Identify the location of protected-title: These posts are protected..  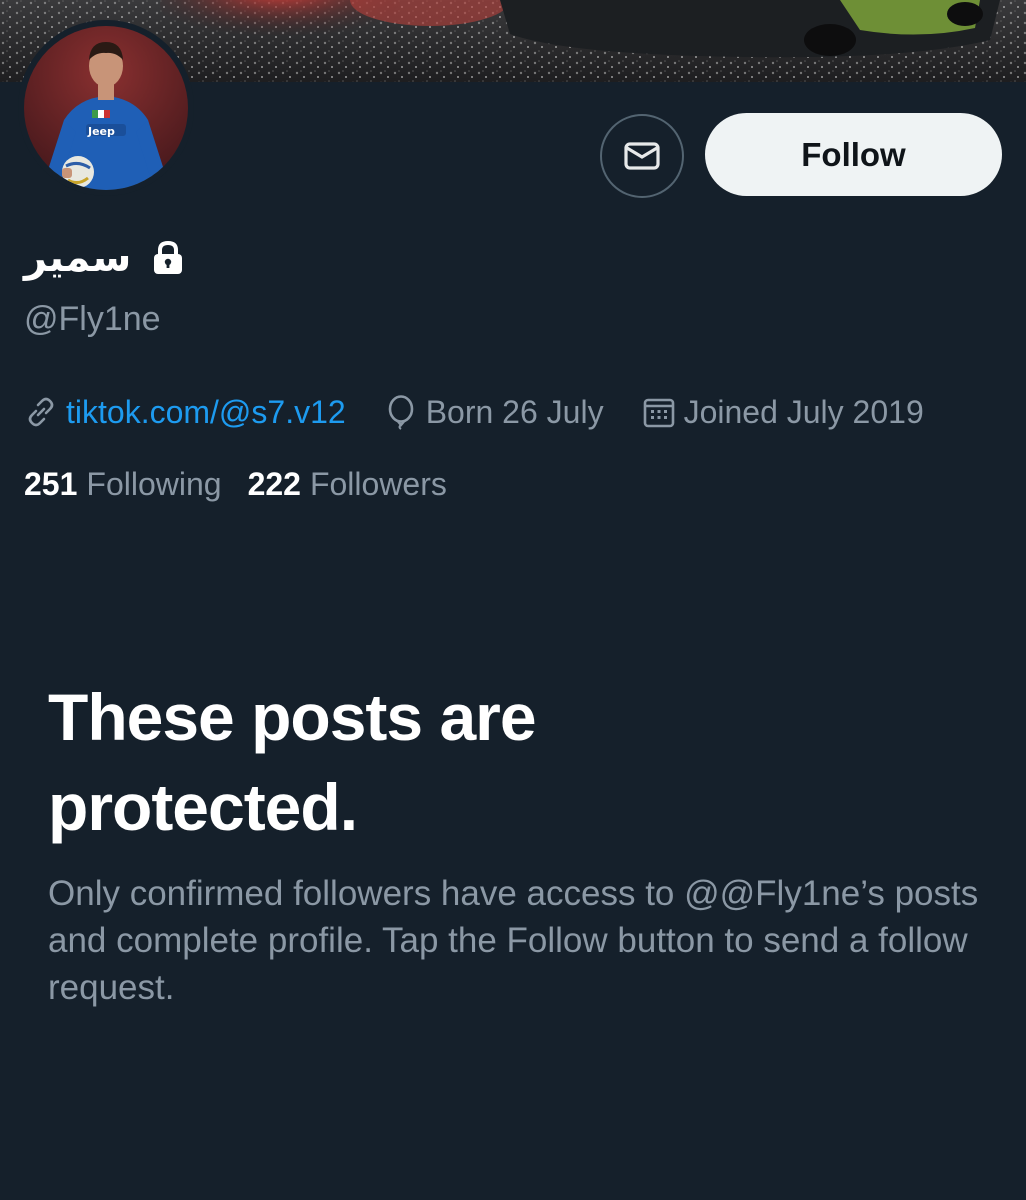
(292, 762).